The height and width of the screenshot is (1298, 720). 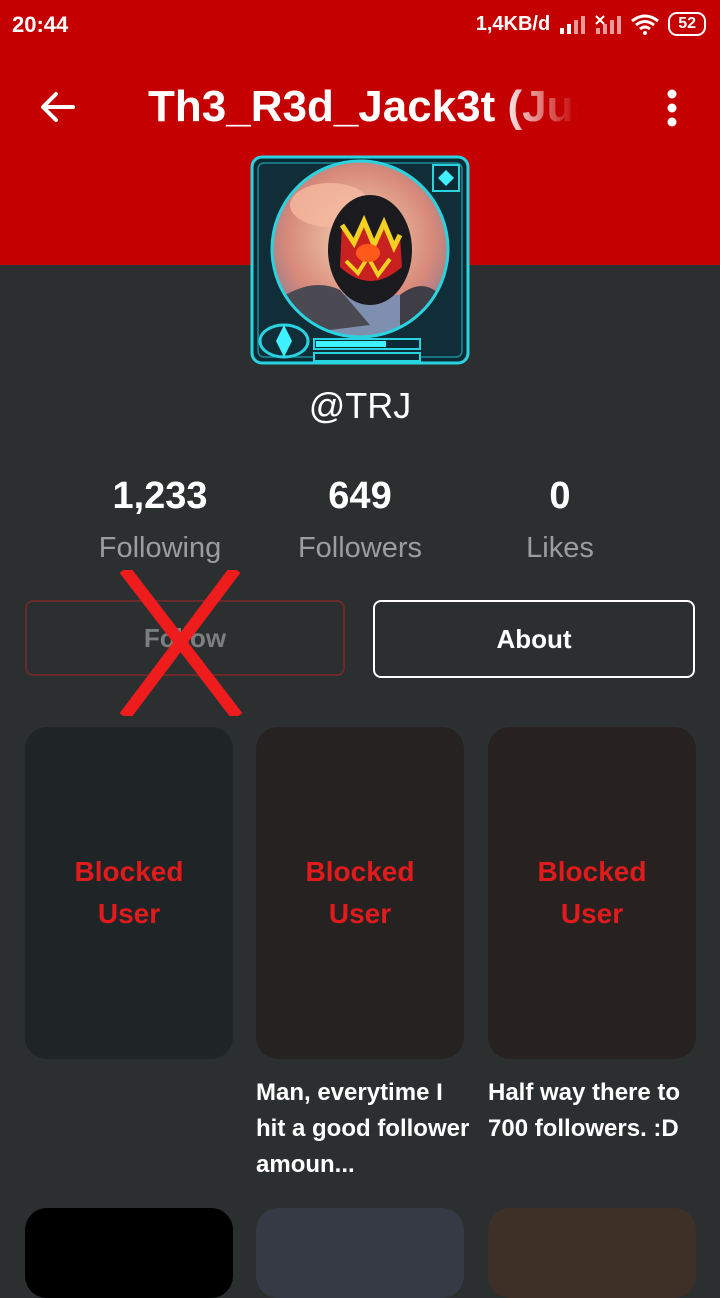 What do you see at coordinates (534, 639) in the screenshot?
I see `about-button: About` at bounding box center [534, 639].